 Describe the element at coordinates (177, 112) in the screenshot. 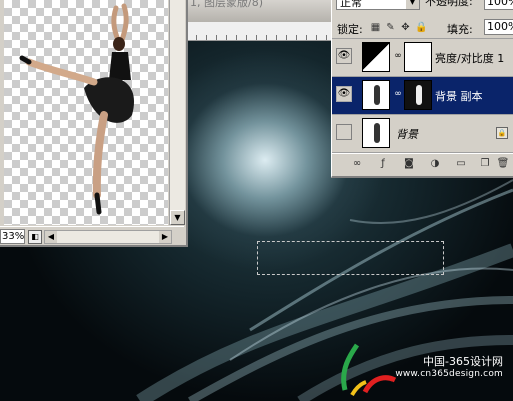

I see `vertical-scrollbar: ▼` at that location.